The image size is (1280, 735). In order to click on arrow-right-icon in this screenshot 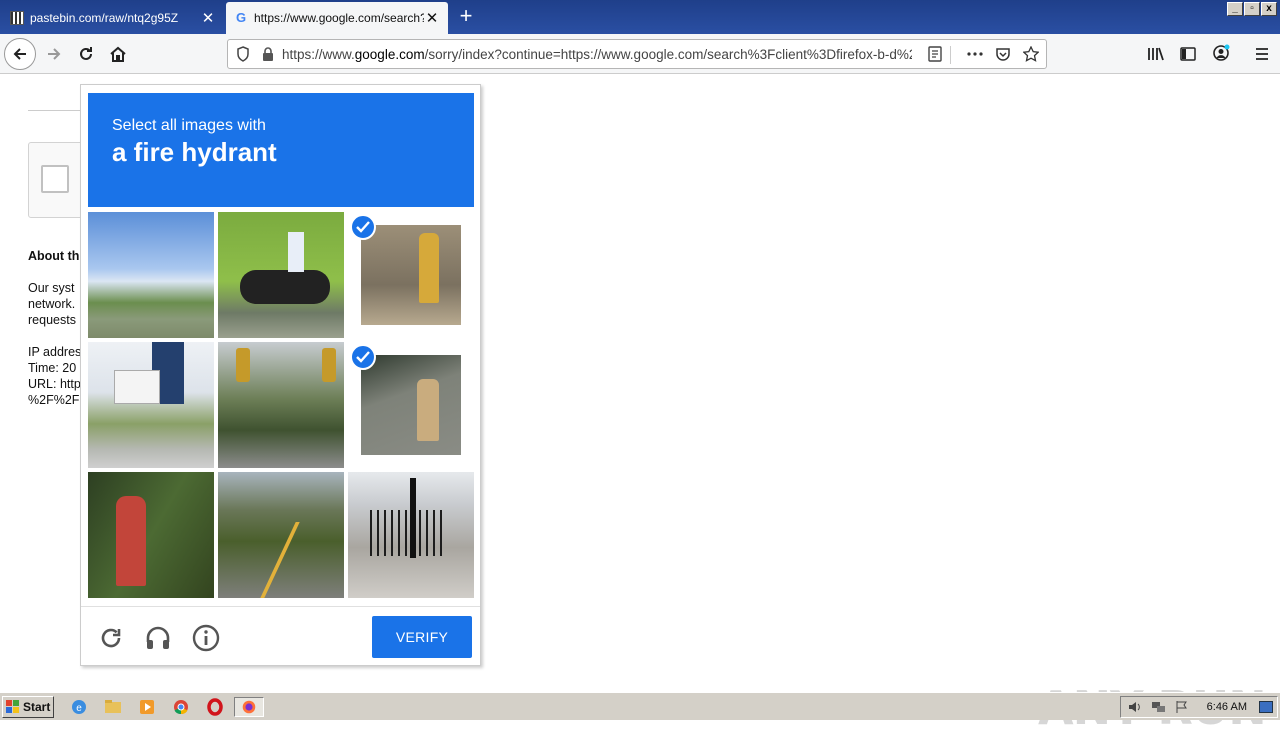, I will do `click(54, 54)`.